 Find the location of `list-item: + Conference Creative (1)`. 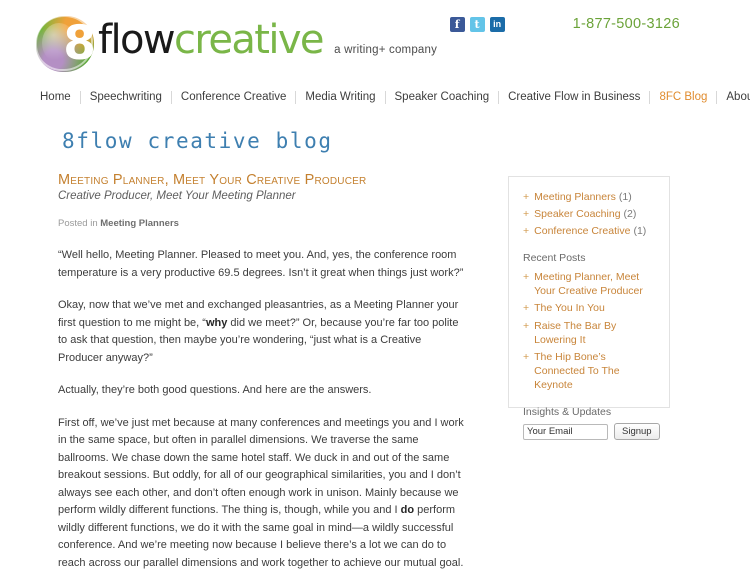

list-item: + Conference Creative (1) is located at coordinates (589, 231).